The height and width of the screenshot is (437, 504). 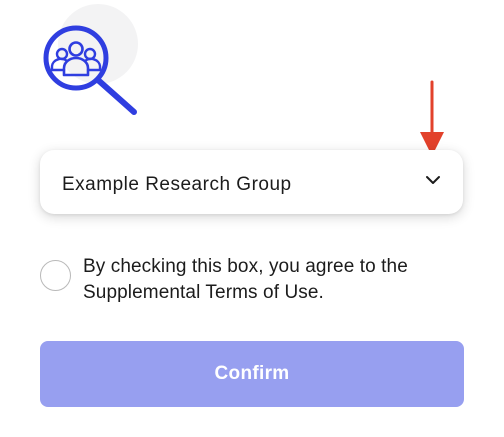 What do you see at coordinates (90, 59) in the screenshot?
I see `group-search-icon` at bounding box center [90, 59].